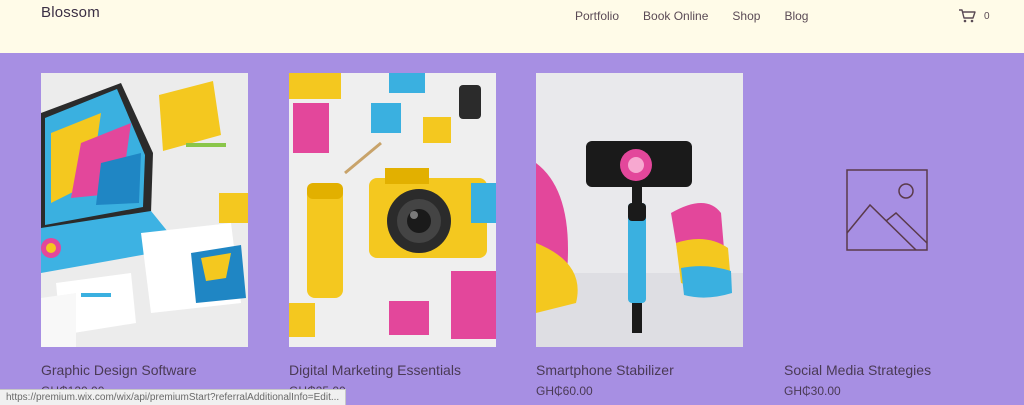 This screenshot has width=1024, height=405. What do you see at coordinates (987, 16) in the screenshot?
I see `cart-count: 0` at bounding box center [987, 16].